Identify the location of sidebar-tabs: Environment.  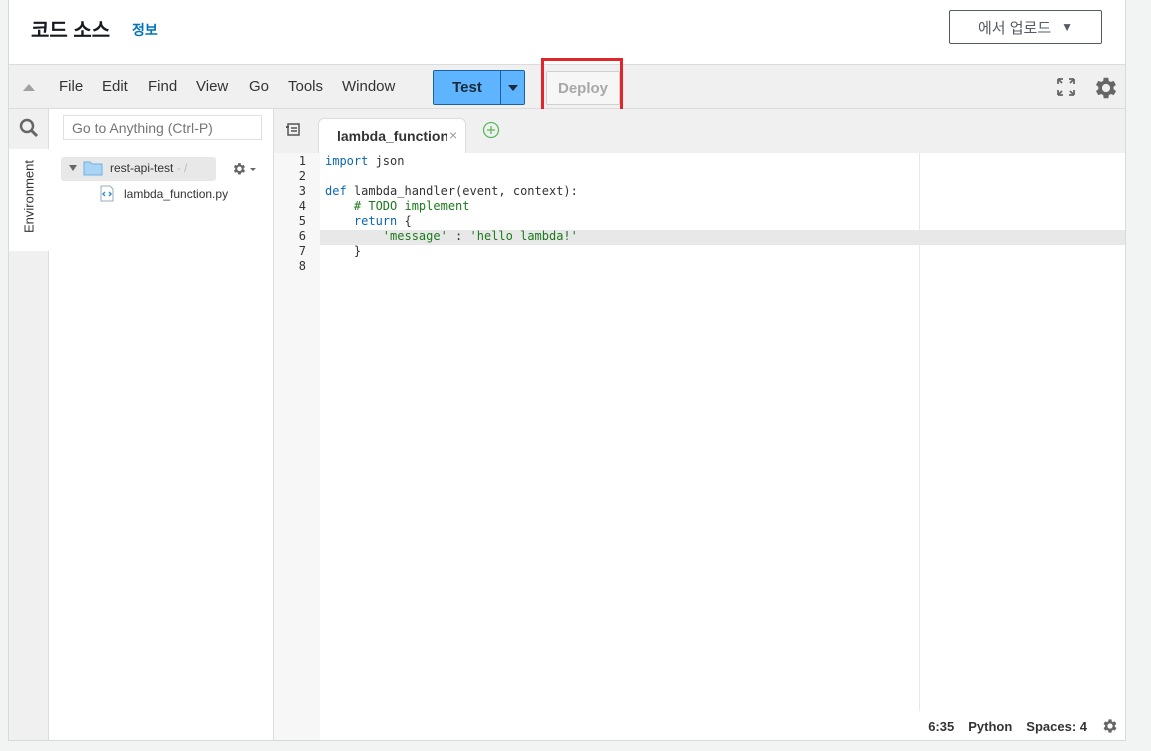
(29, 424).